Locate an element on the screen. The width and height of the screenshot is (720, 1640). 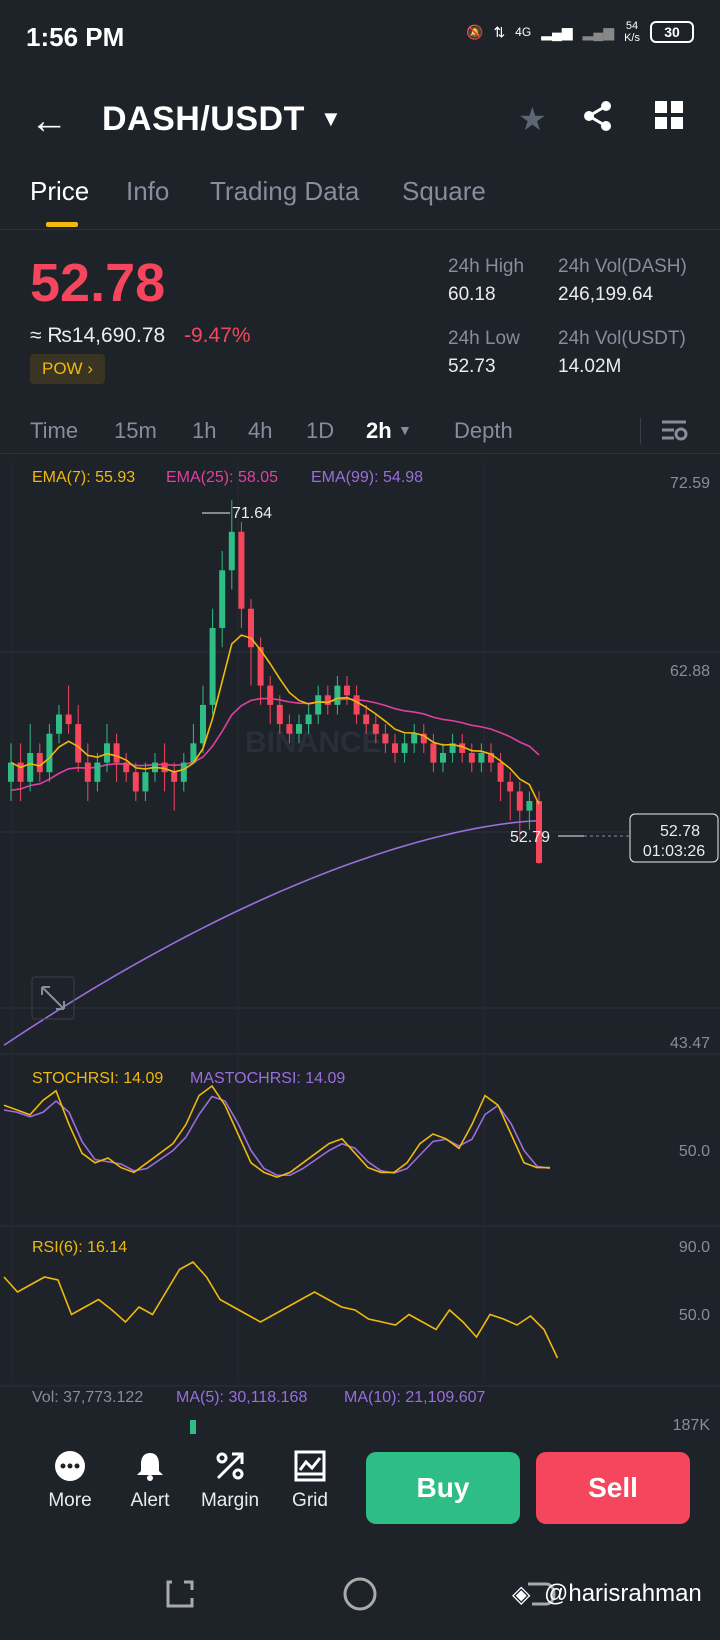
more-icon is located at coordinates (70, 1470).